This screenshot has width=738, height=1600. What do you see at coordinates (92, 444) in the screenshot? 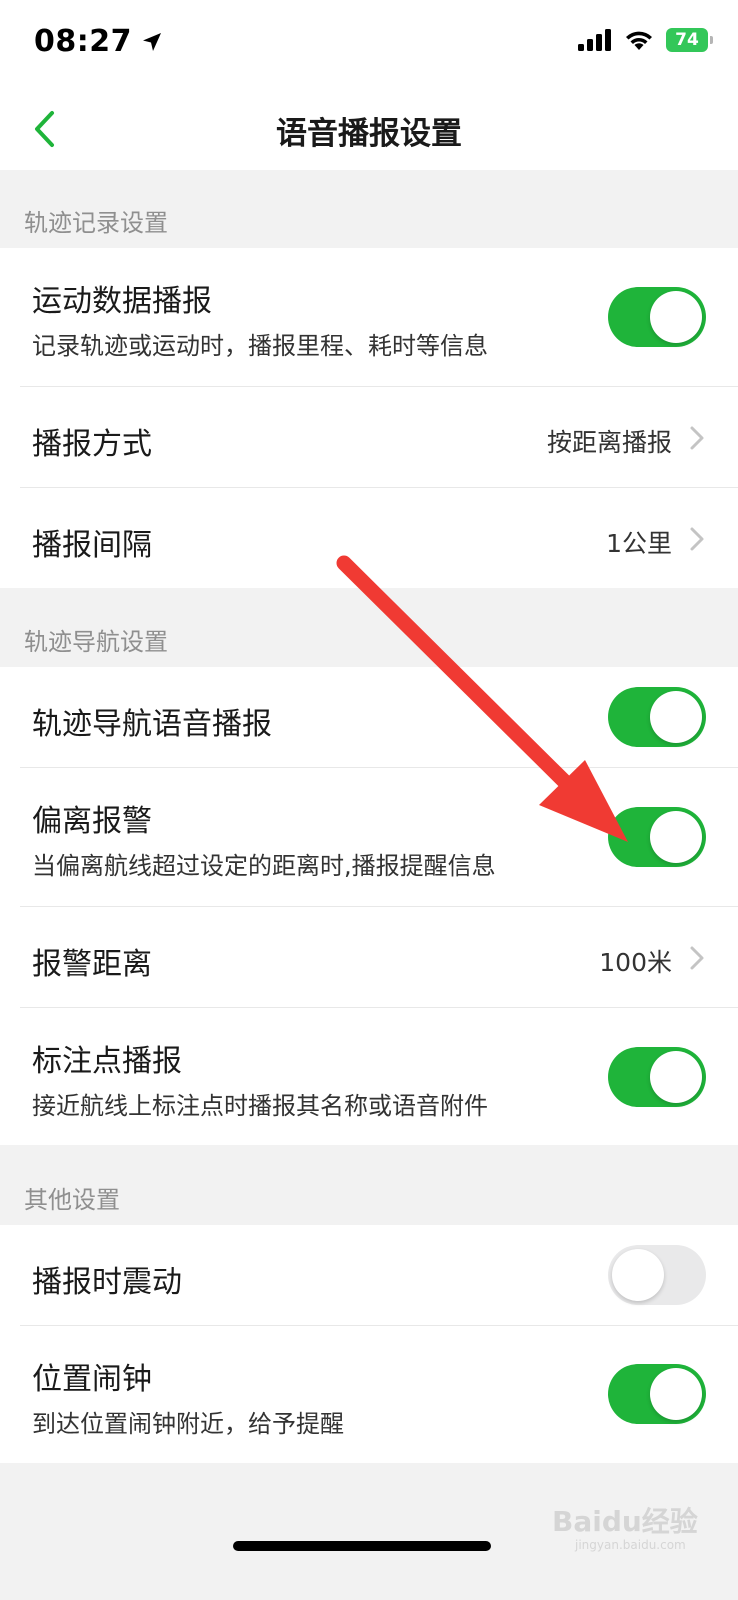
I see `setting-title: 播报方式` at bounding box center [92, 444].